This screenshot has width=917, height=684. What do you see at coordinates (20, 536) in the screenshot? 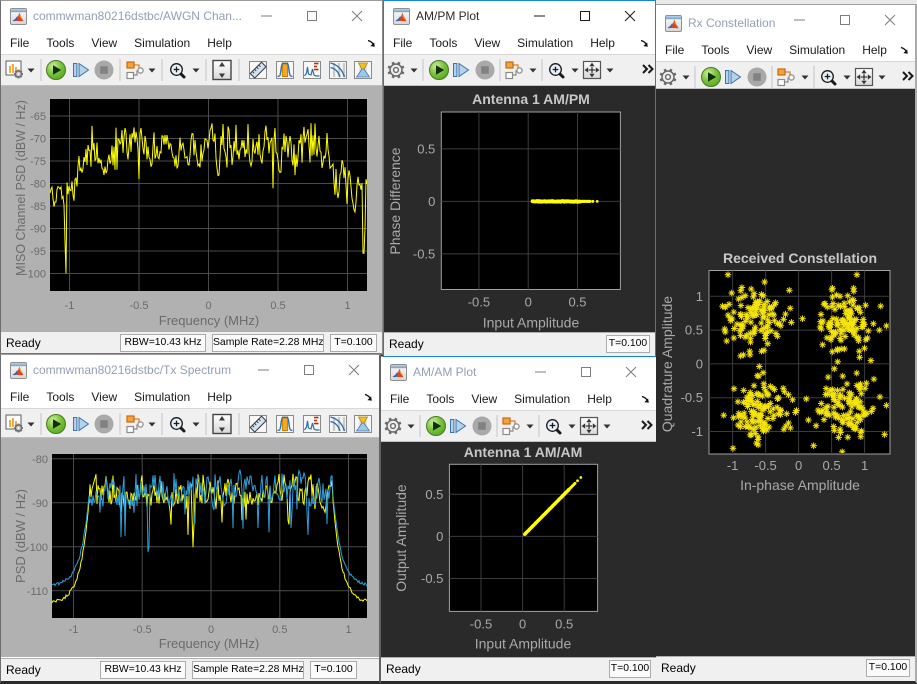
I see `svg-text: PSD (dBW / Hz)` at bounding box center [20, 536].